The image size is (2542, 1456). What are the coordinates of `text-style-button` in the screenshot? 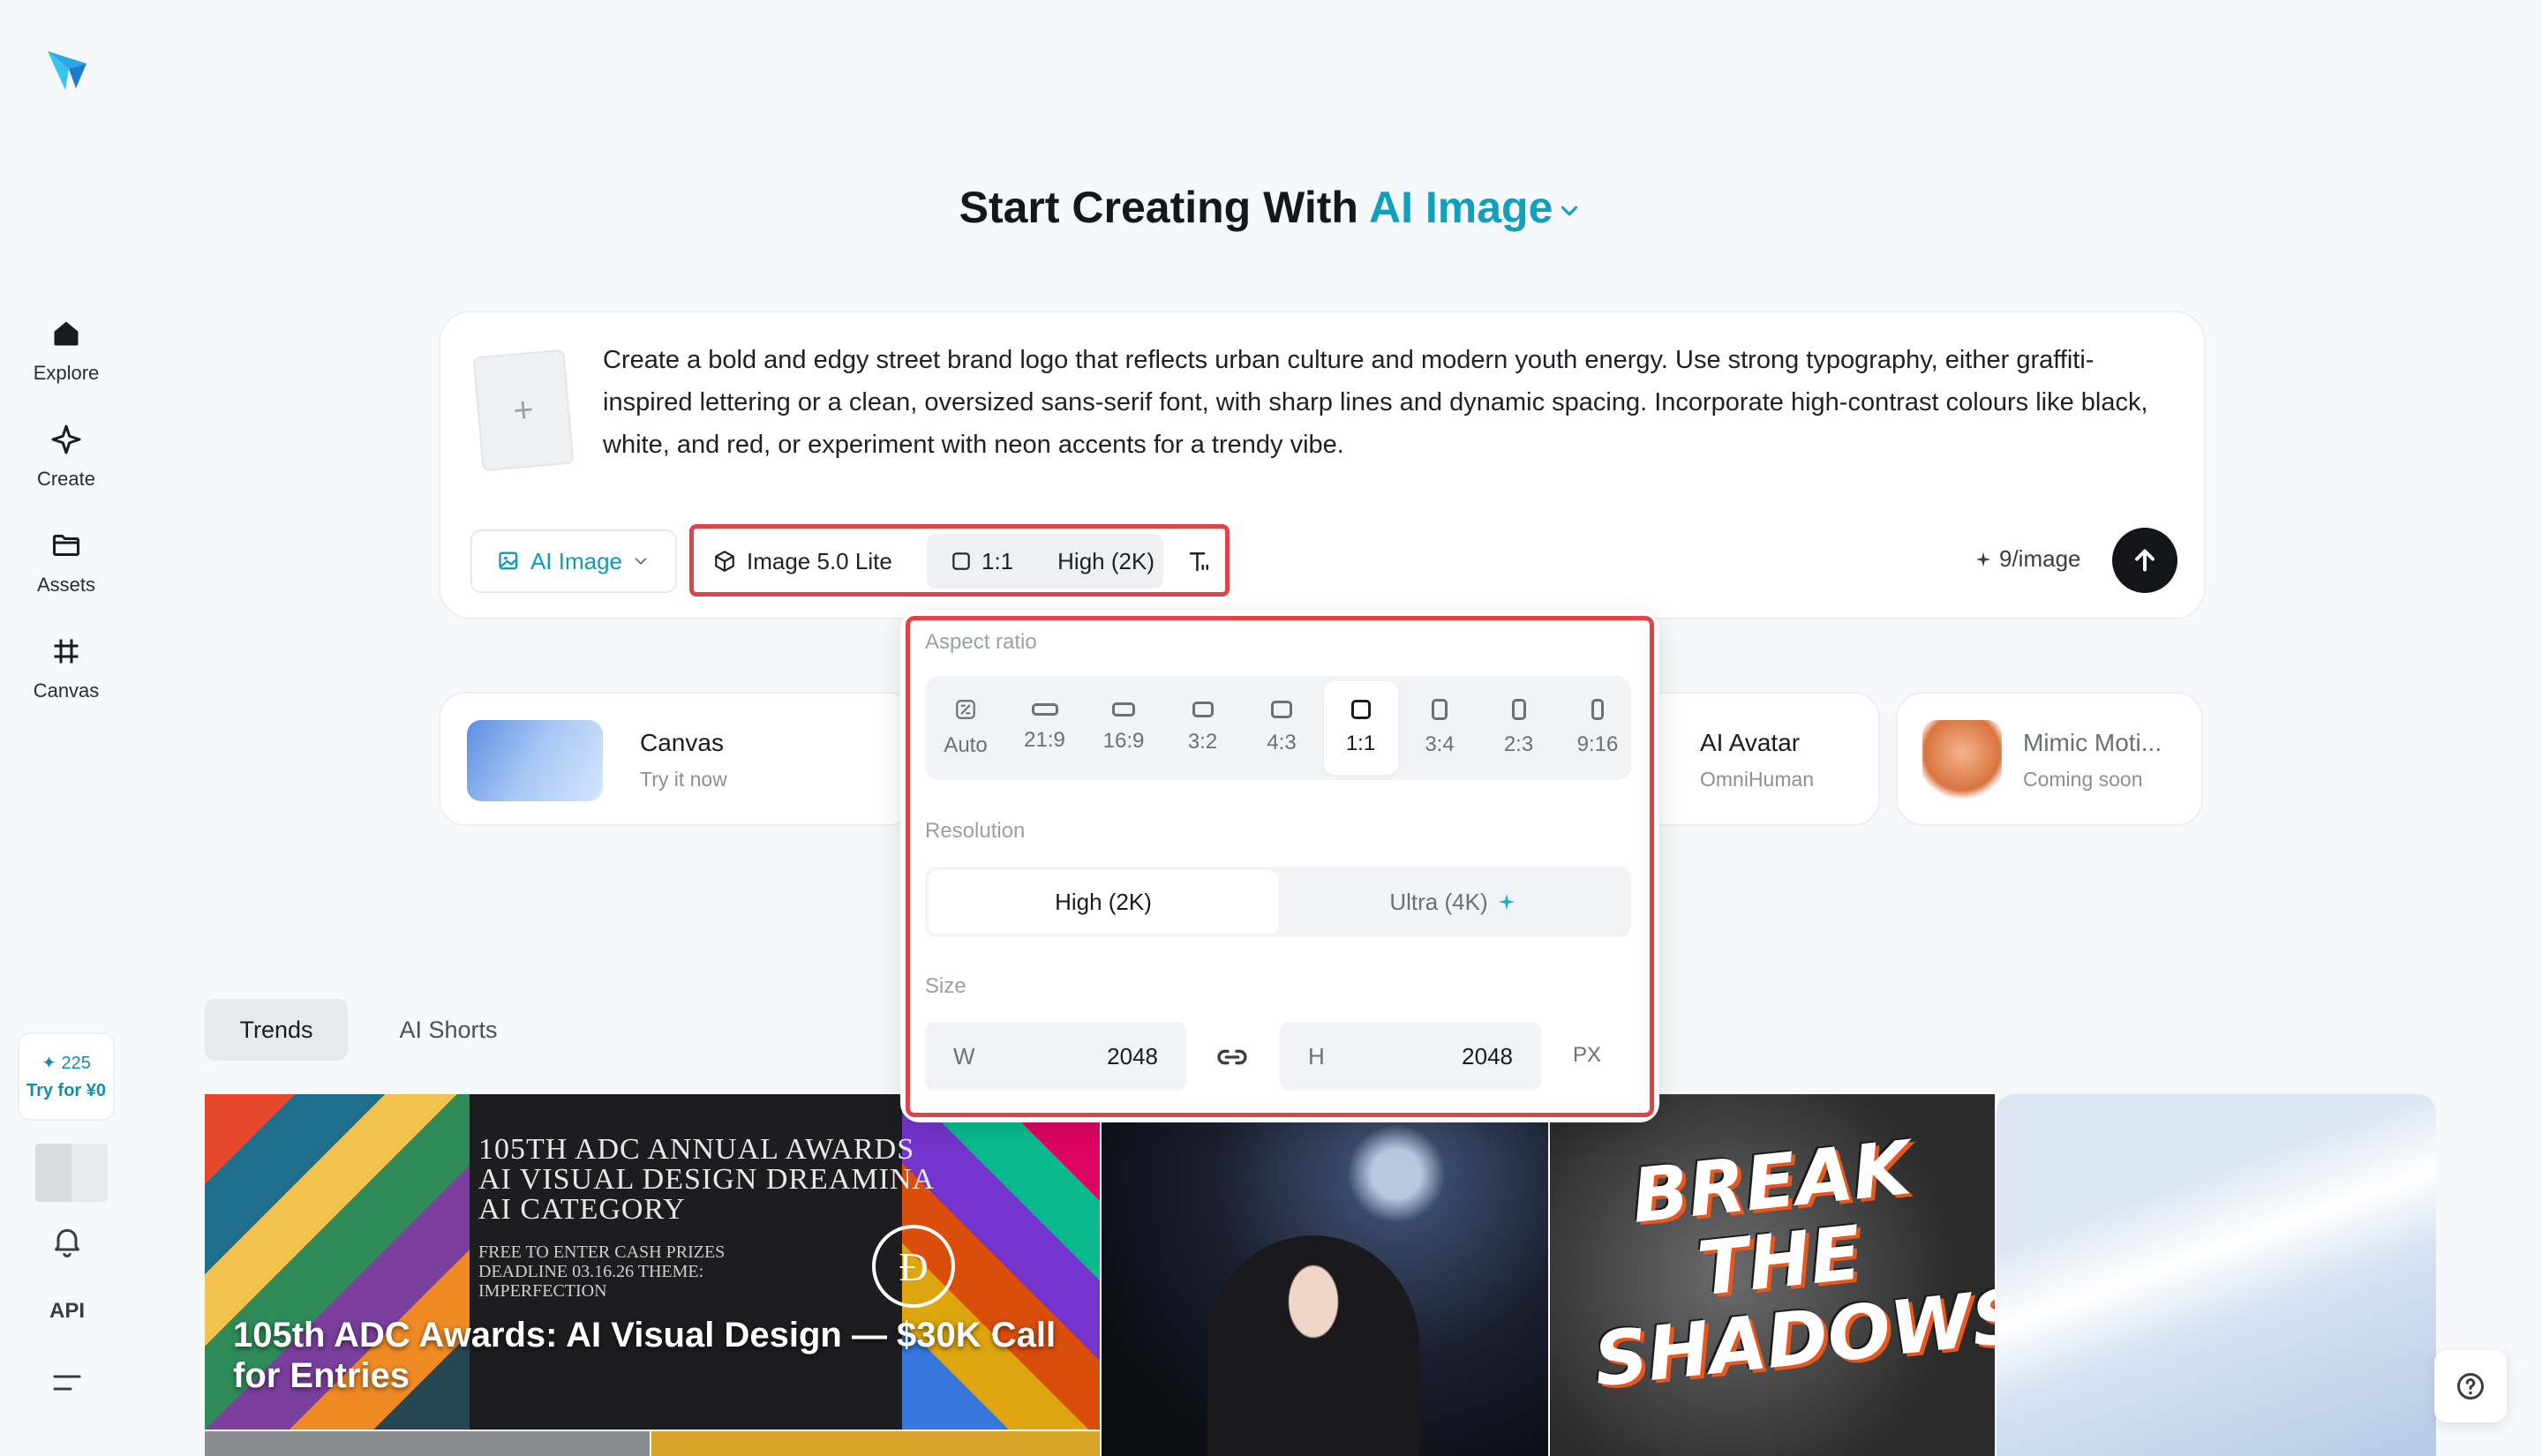 It's located at (1199, 561).